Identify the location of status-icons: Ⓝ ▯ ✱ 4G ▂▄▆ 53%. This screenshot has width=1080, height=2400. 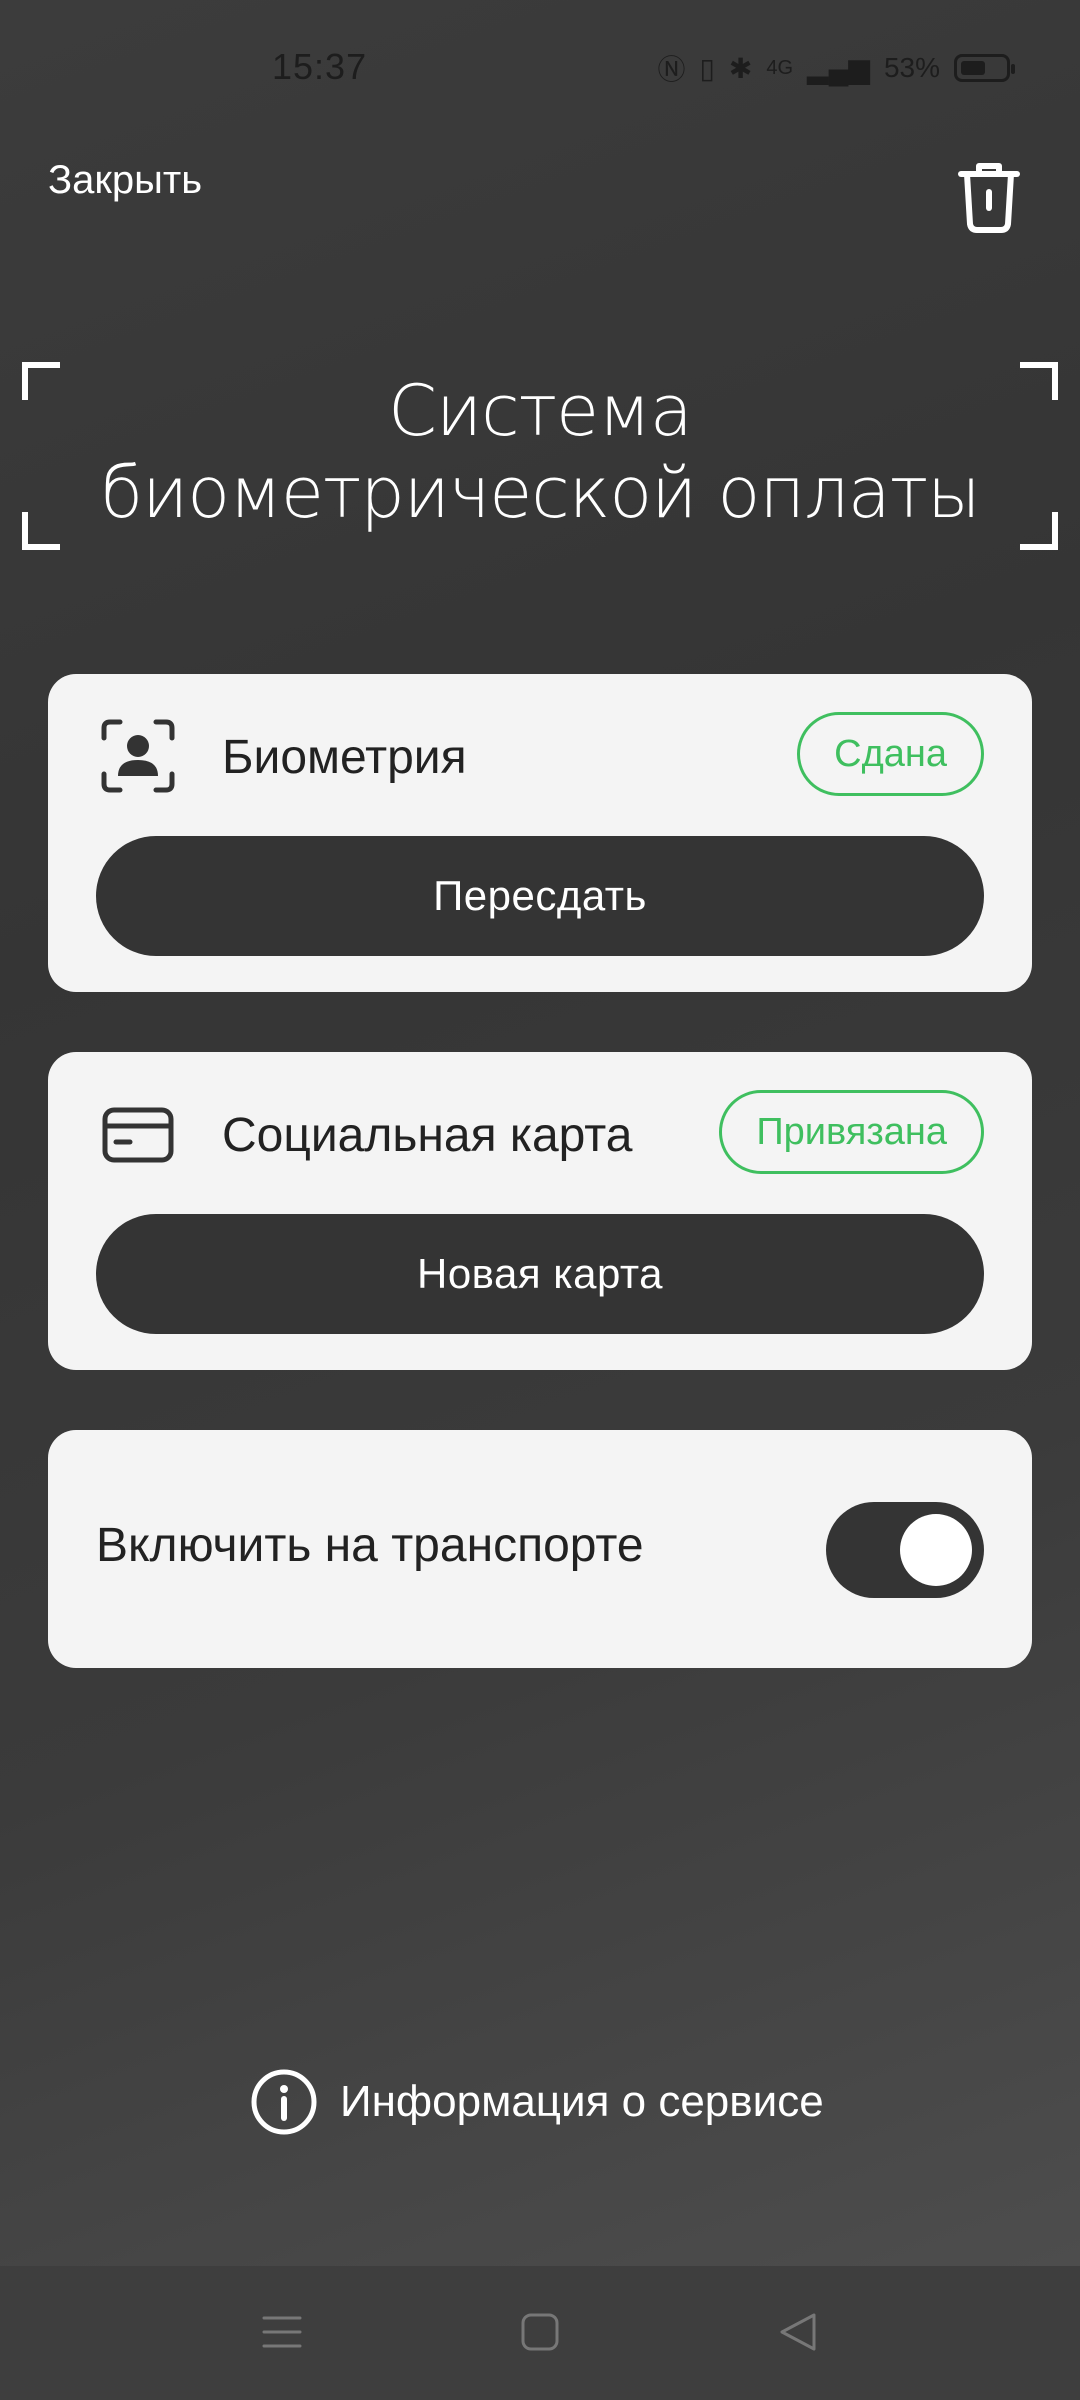
(836, 68).